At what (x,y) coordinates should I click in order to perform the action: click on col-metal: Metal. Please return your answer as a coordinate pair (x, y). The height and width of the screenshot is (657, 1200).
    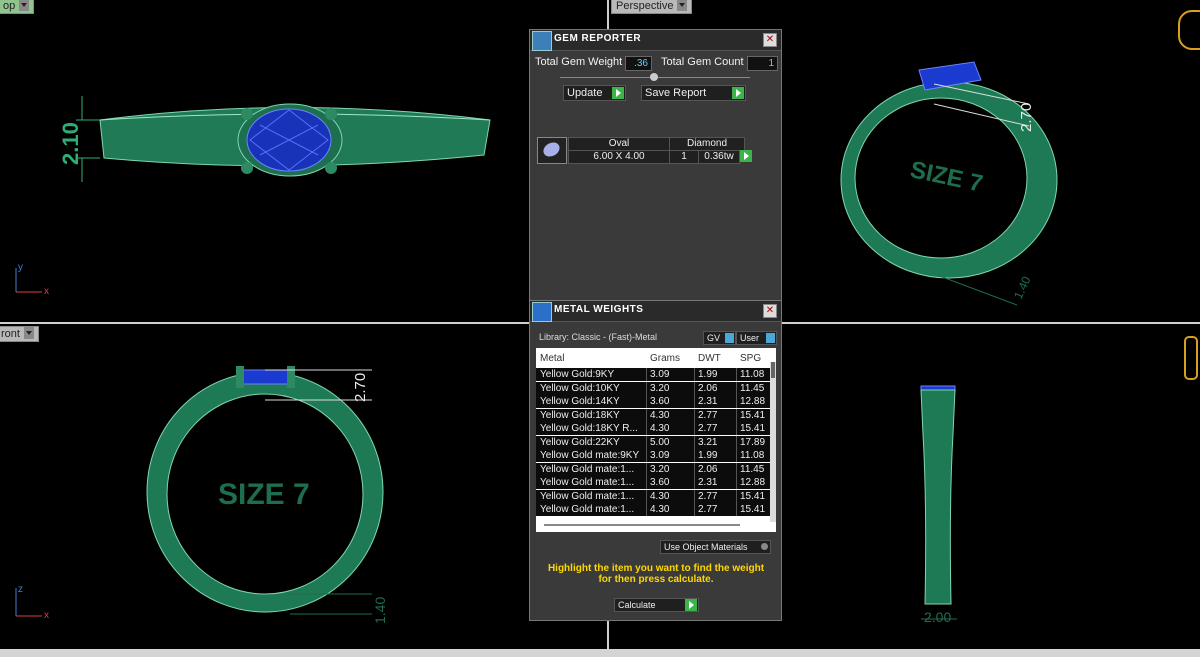
    Looking at the image, I should click on (552, 358).